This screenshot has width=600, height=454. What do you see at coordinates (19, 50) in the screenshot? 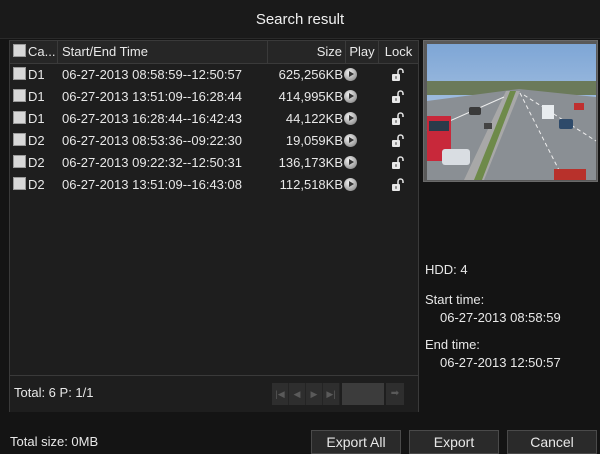
I see `select-all-checkbox` at bounding box center [19, 50].